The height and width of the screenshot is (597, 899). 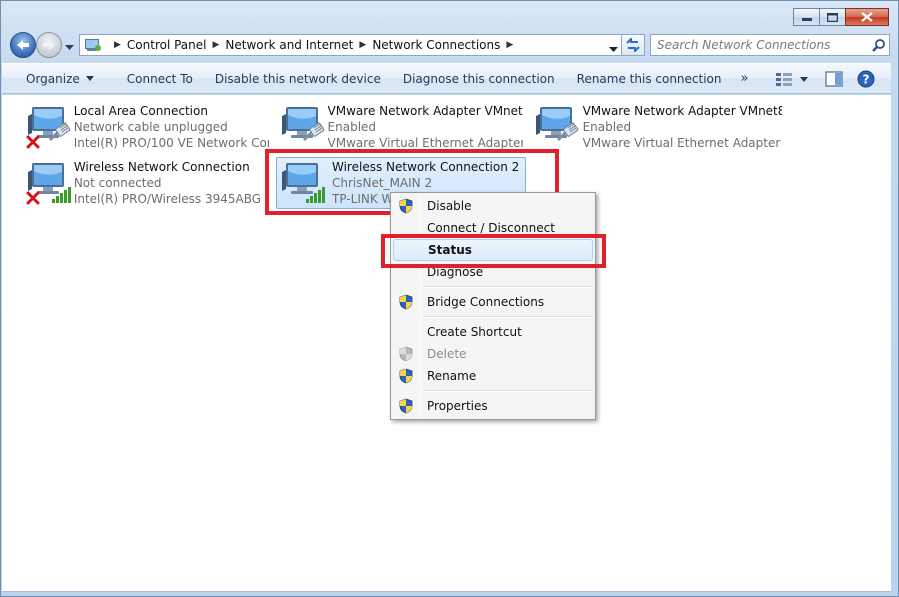 What do you see at coordinates (150, 127) in the screenshot?
I see `connection-status: Network cable unplugged` at bounding box center [150, 127].